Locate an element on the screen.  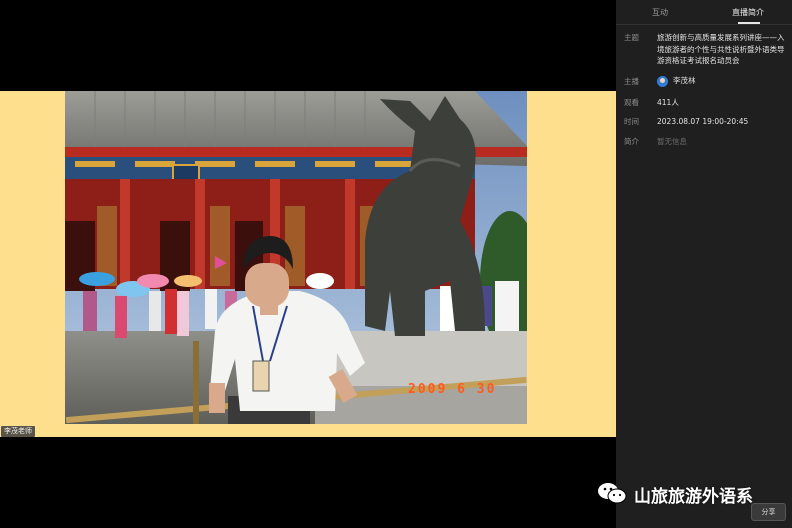
info-views-row: 观看 411人 is located at coordinates (706, 103).